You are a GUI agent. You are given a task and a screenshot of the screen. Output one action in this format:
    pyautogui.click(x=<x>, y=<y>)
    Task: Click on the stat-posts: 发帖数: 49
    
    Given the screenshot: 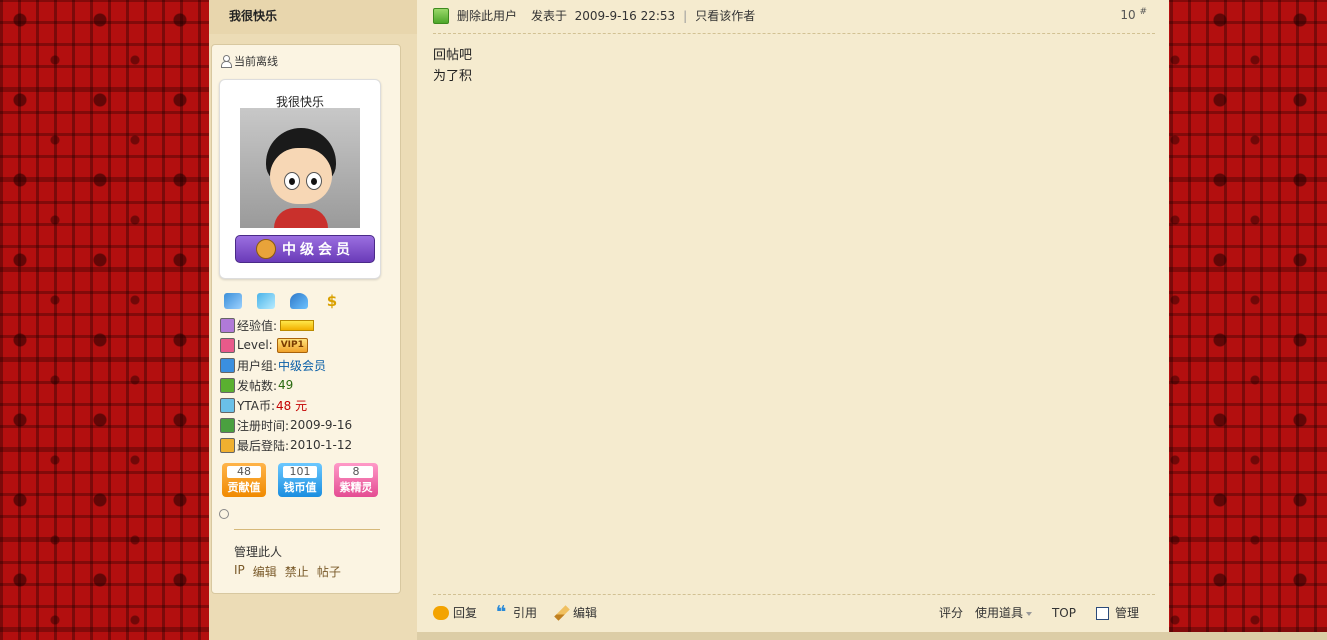 What is the action you would take?
    pyautogui.click(x=286, y=385)
    